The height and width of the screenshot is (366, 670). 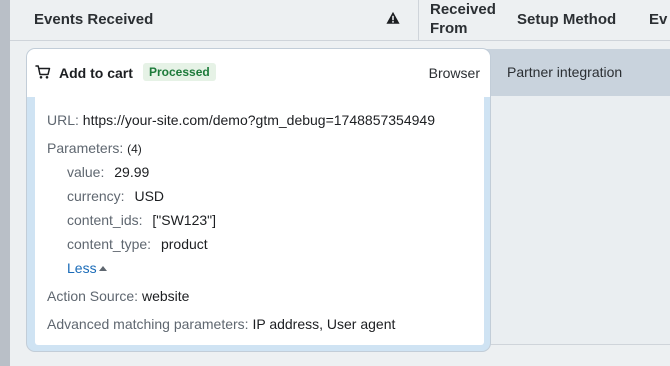 I want to click on parameter-item: content_type: product, so click(x=137, y=244).